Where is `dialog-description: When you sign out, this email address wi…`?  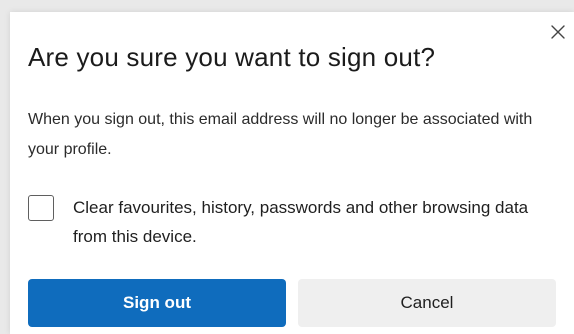
dialog-description: When you sign out, this email address wi… is located at coordinates (280, 134).